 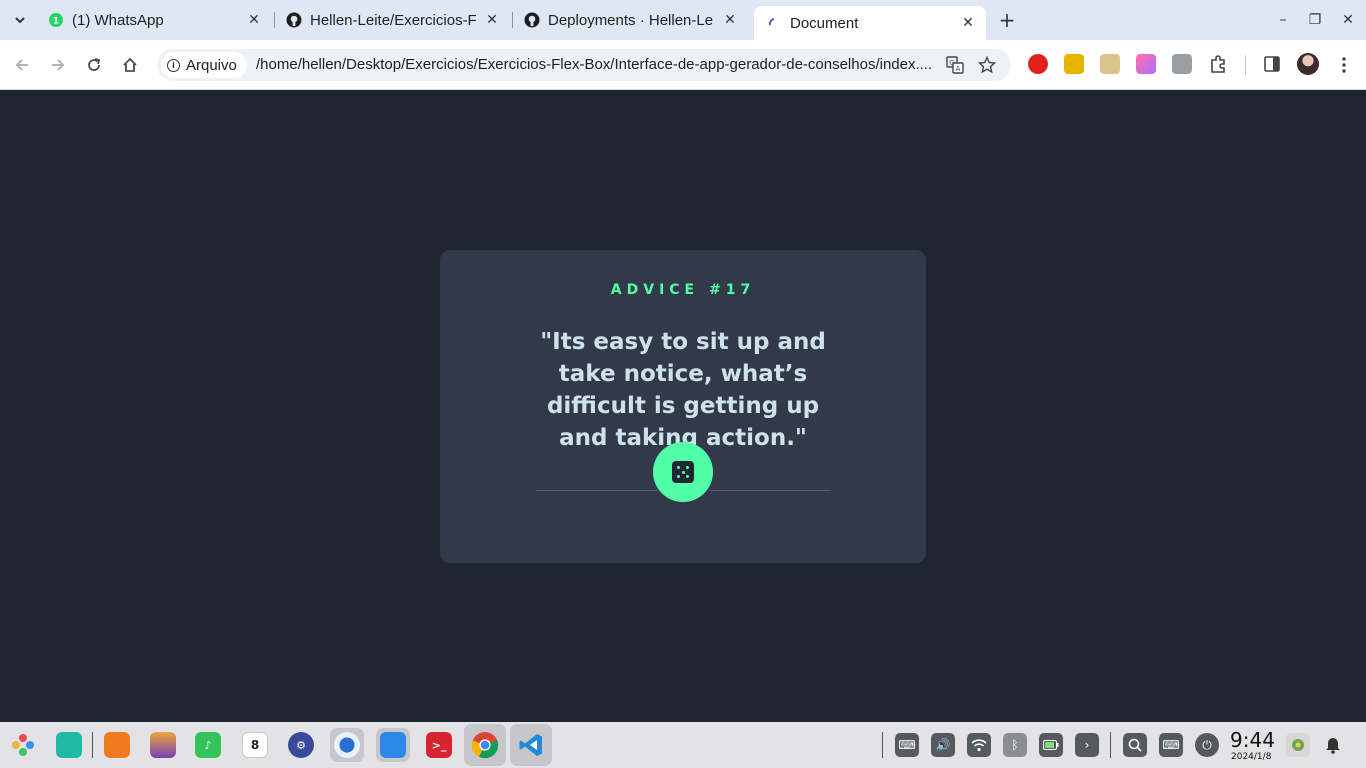 What do you see at coordinates (1251, 757) in the screenshot?
I see `clock-date: 2024/1/8` at bounding box center [1251, 757].